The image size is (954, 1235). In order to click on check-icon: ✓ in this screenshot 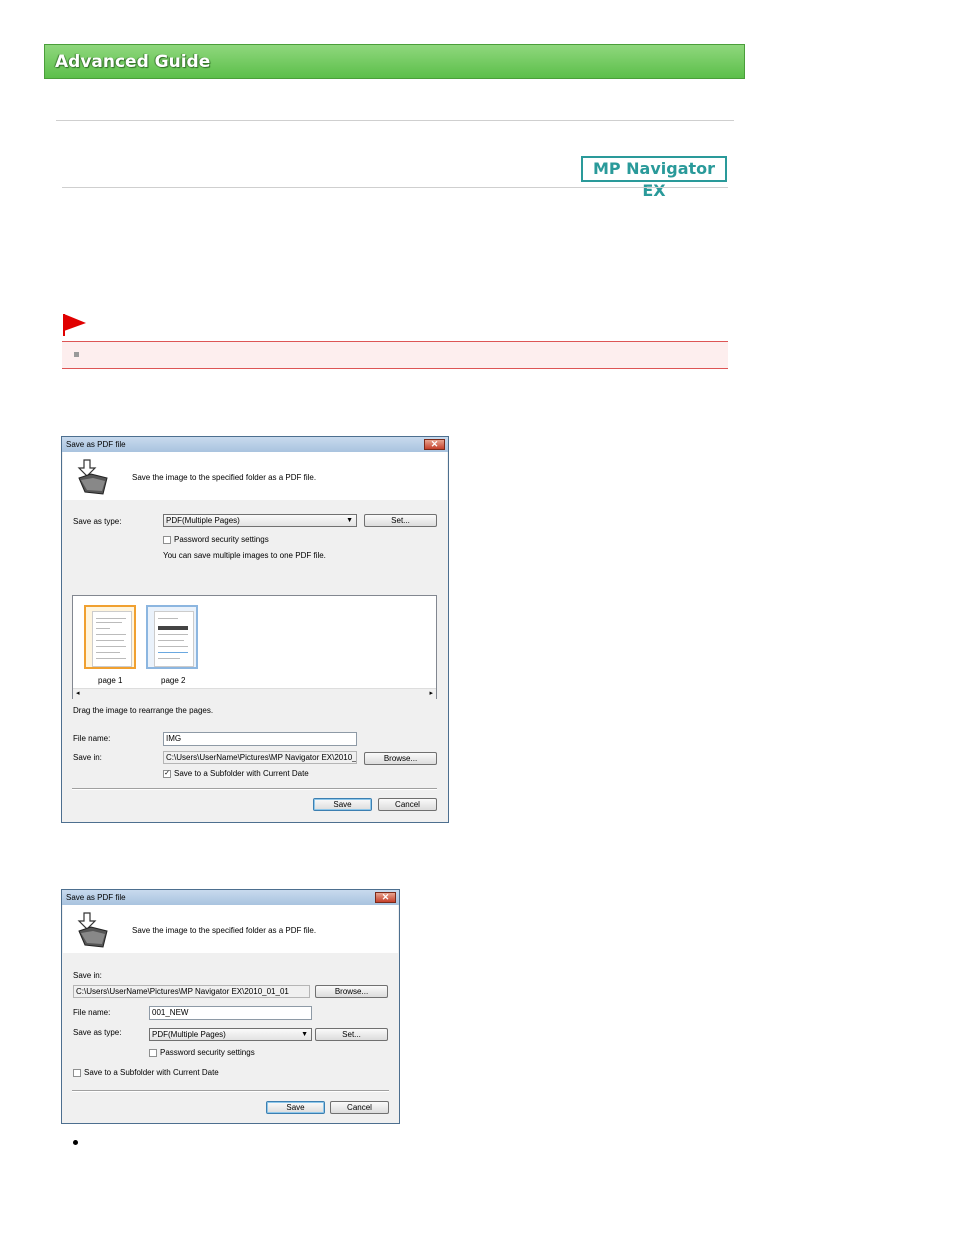, I will do `click(167, 773)`.